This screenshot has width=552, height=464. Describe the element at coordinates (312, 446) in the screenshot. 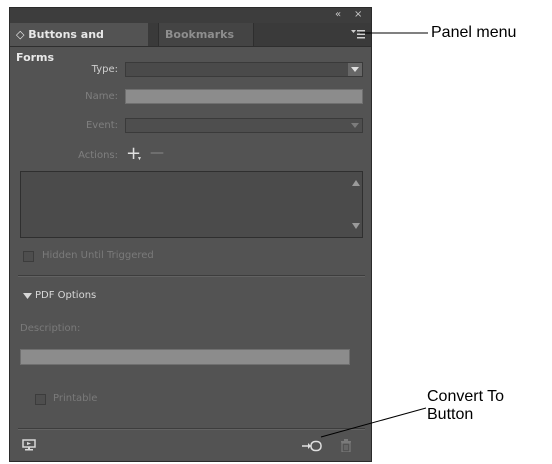

I see `convert-to-button-icon` at that location.